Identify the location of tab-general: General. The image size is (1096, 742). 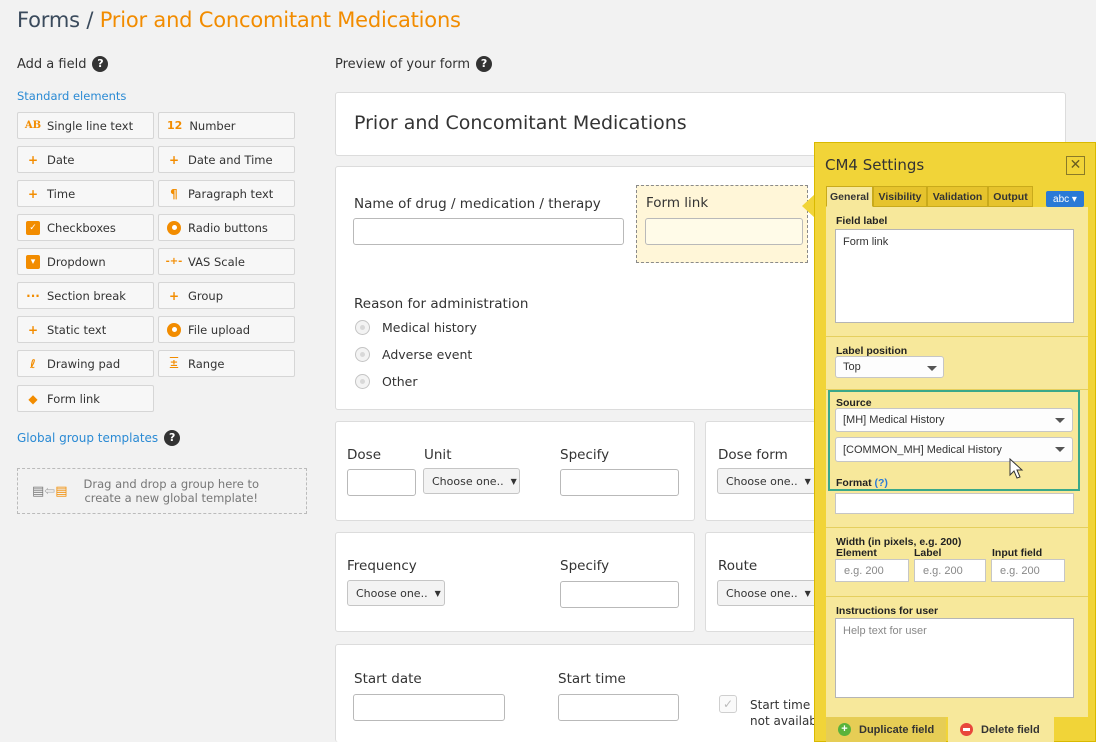
(849, 196).